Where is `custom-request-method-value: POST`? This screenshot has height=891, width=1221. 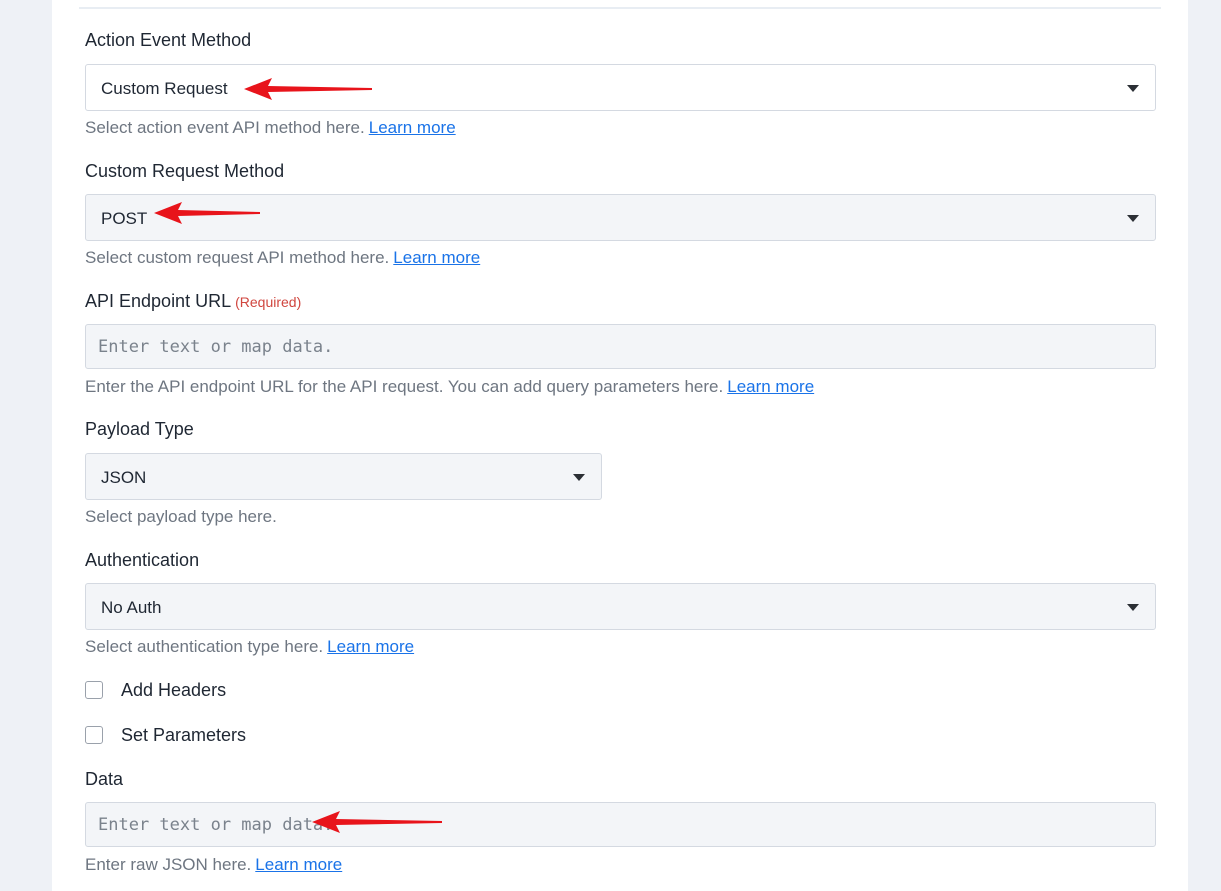 custom-request-method-value: POST is located at coordinates (124, 218).